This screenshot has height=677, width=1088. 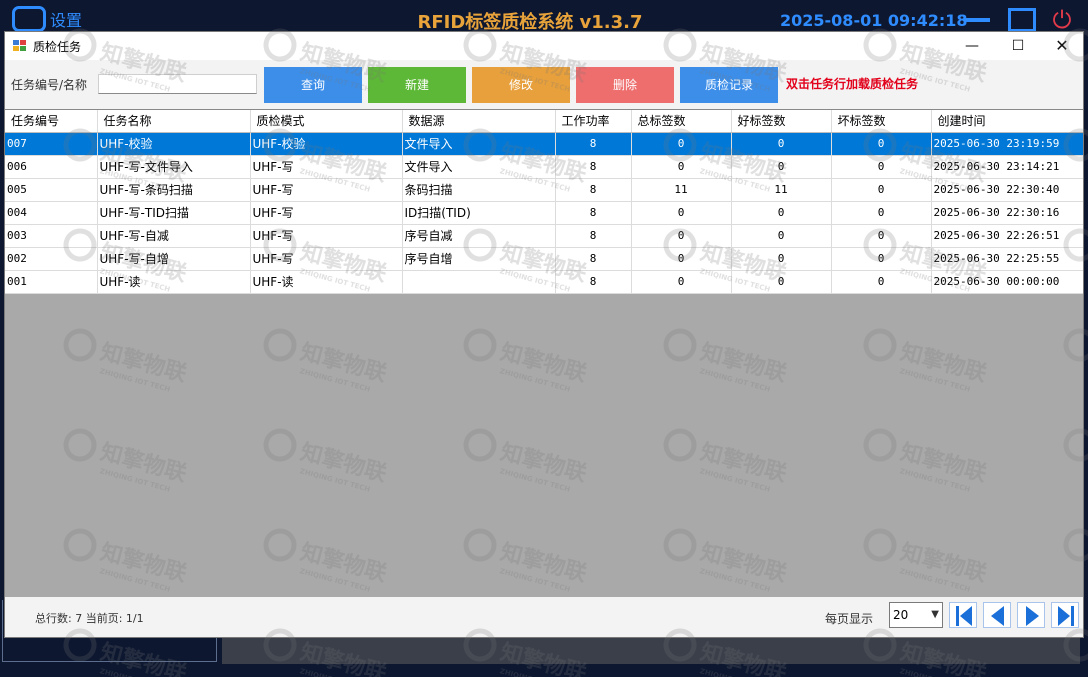 I want to click on column-header: 任务编号, so click(x=51, y=121).